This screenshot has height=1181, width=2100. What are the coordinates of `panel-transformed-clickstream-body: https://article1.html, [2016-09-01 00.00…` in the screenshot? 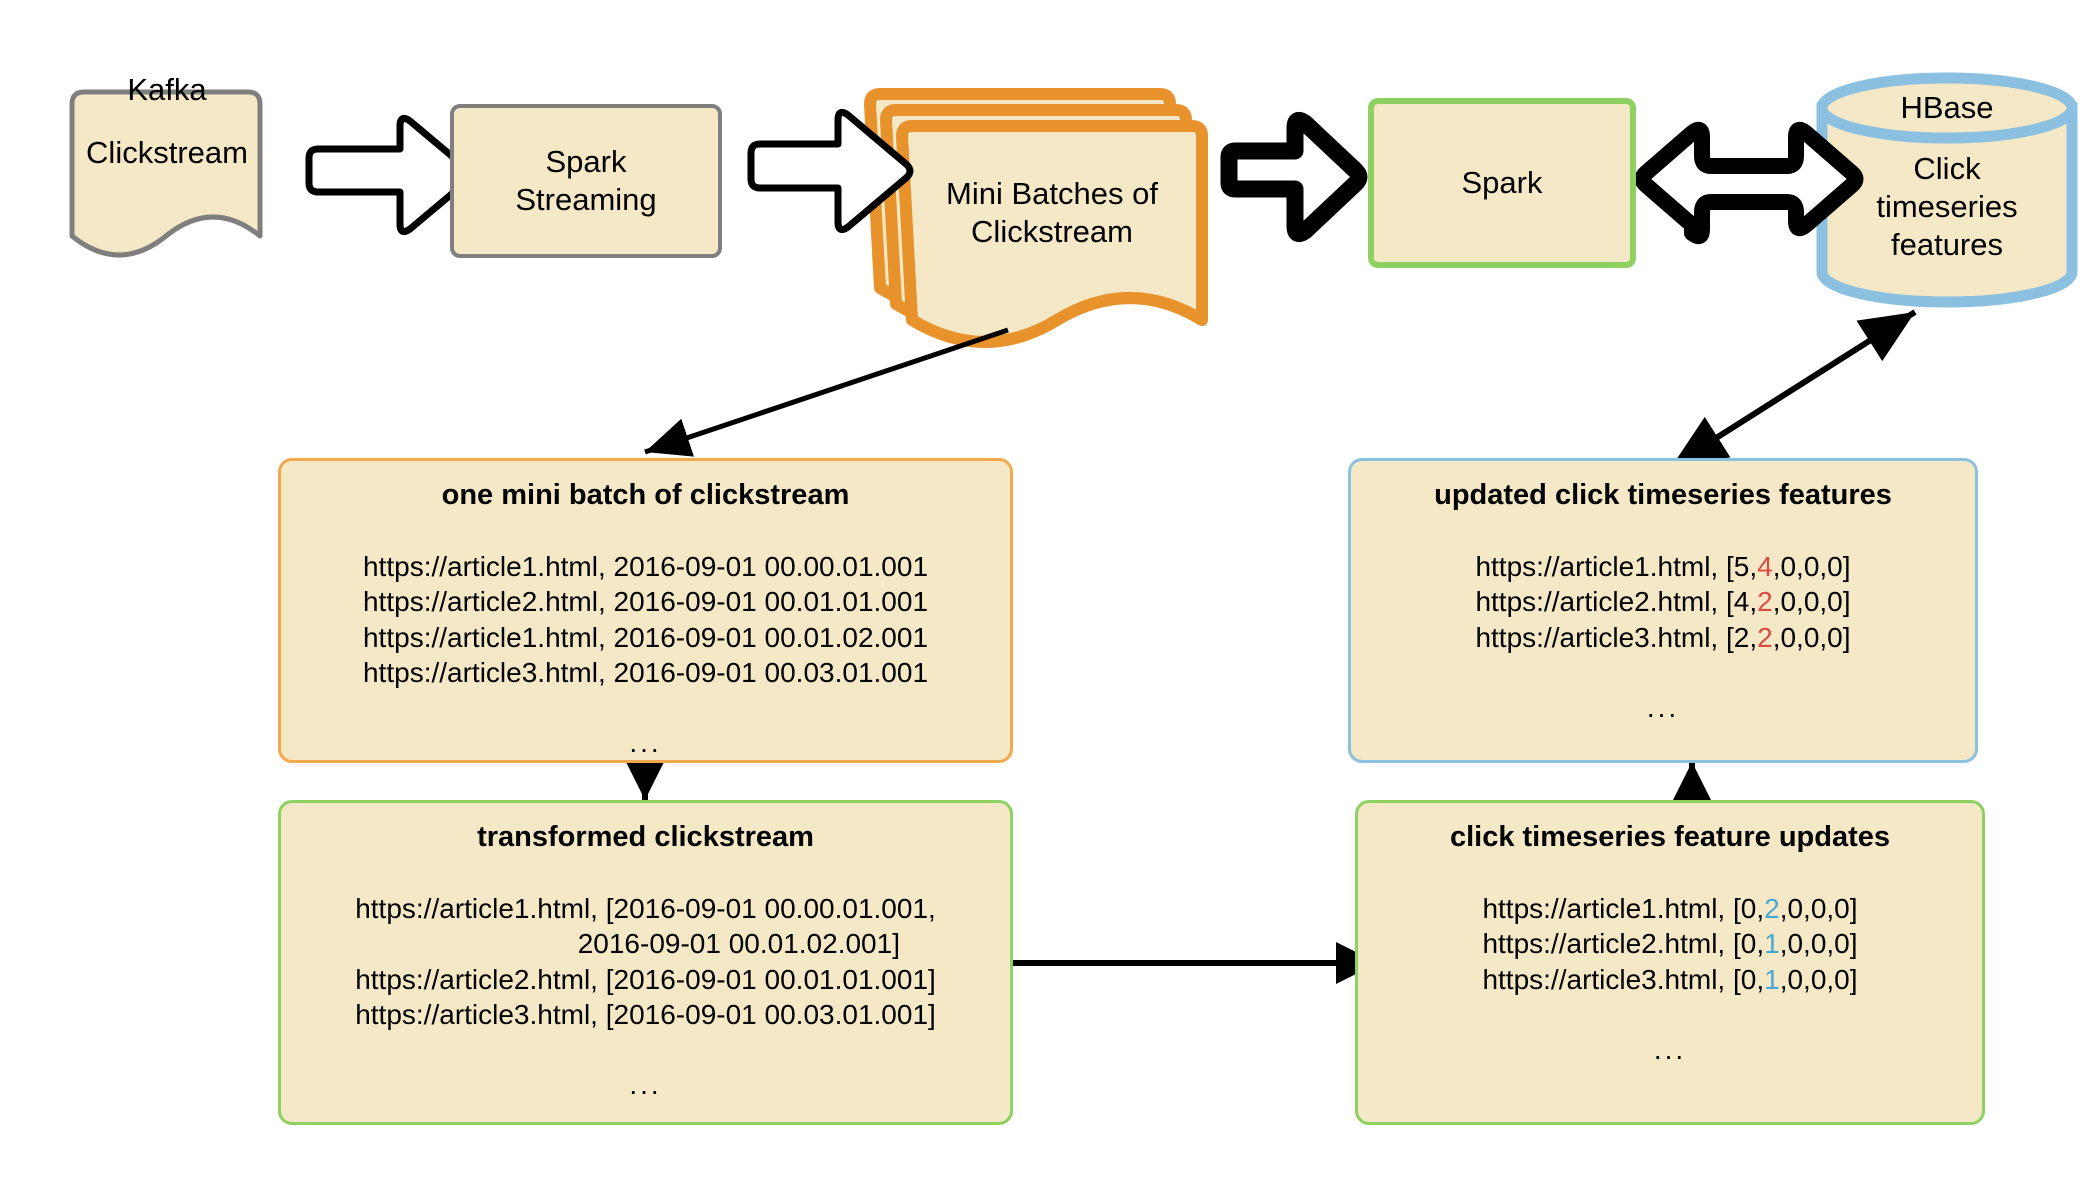 It's located at (645, 997).